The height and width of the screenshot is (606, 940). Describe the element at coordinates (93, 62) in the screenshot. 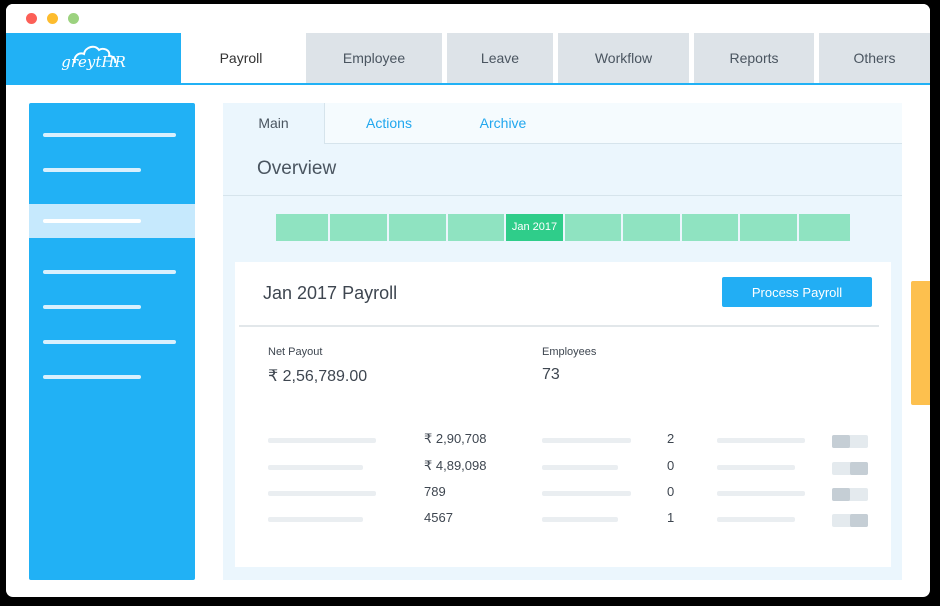

I see `logo-text: greytHR` at that location.